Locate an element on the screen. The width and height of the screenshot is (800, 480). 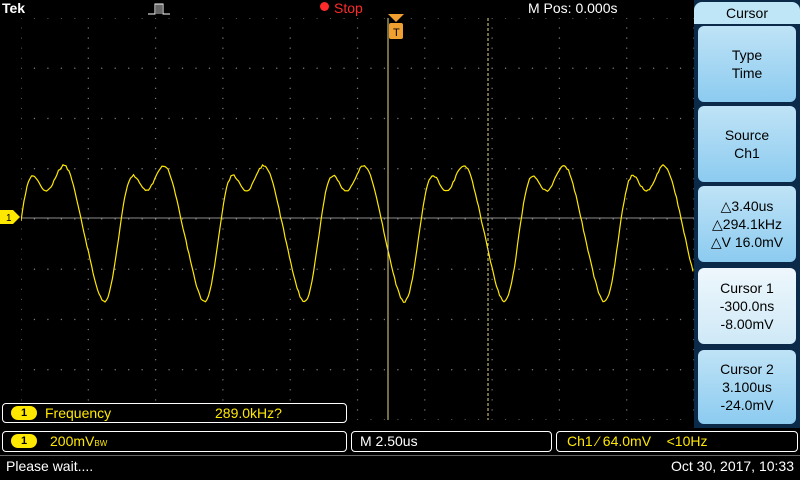
cursor-1-button: Cursor 1 -300.0ns -8.00mV is located at coordinates (747, 306).